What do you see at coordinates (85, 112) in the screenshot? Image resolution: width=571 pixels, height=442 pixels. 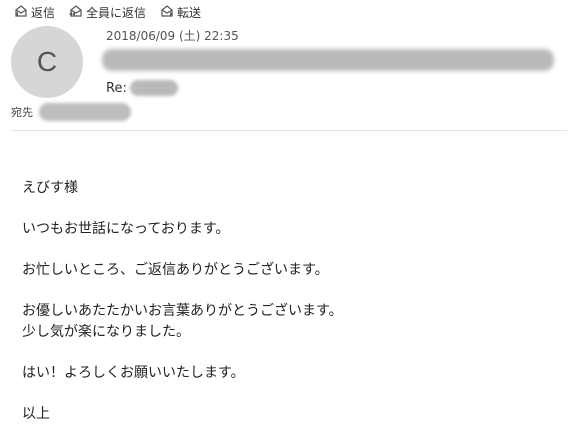 I see `redacted-recipient` at bounding box center [85, 112].